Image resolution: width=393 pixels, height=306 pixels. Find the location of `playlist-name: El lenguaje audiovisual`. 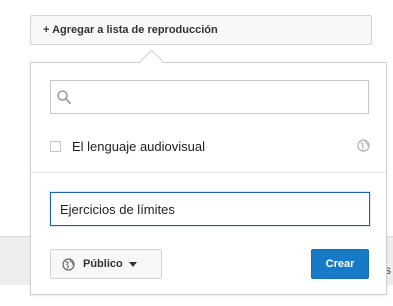

playlist-name: El lenguaje audiovisual is located at coordinates (138, 146).